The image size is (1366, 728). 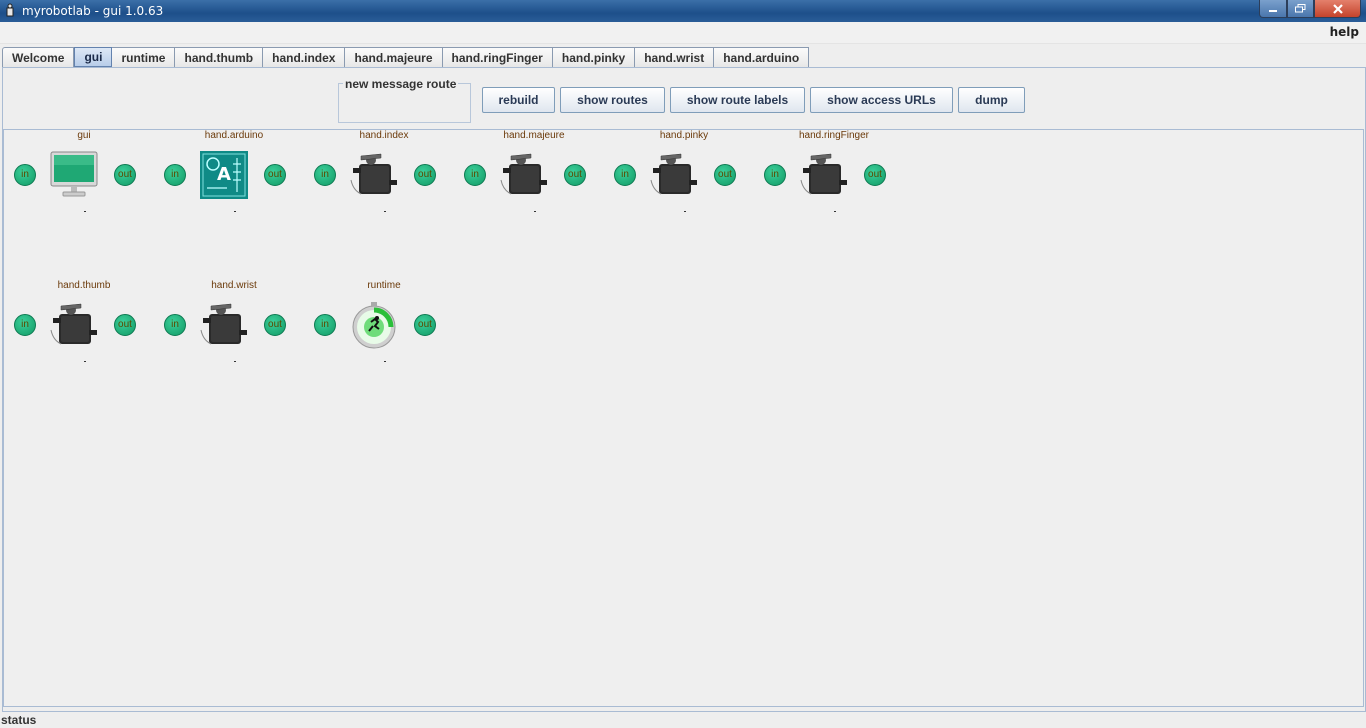 What do you see at coordinates (1344, 32) in the screenshot?
I see `help-menu: help` at bounding box center [1344, 32].